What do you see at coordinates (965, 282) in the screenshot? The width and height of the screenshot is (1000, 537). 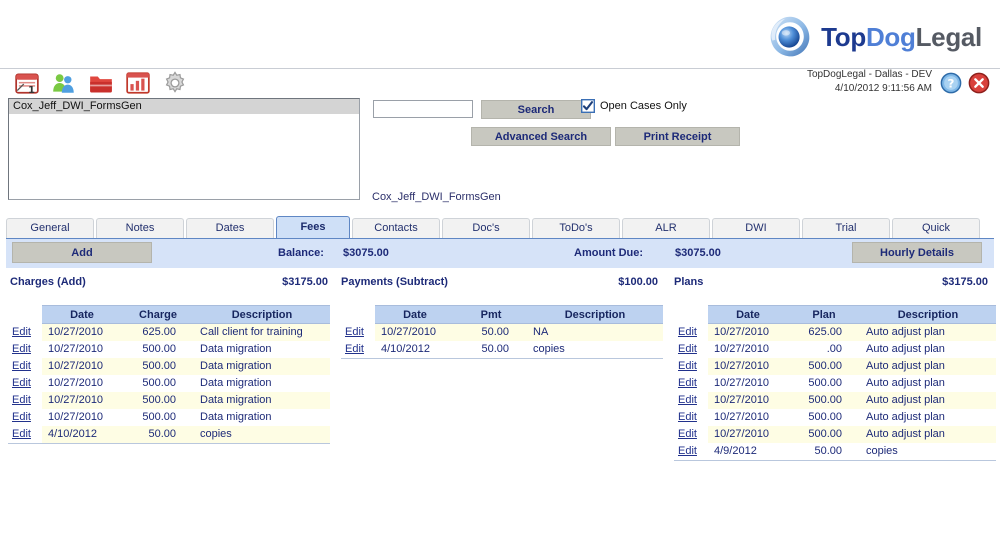 I see `plans-section-total: $3175.00` at bounding box center [965, 282].